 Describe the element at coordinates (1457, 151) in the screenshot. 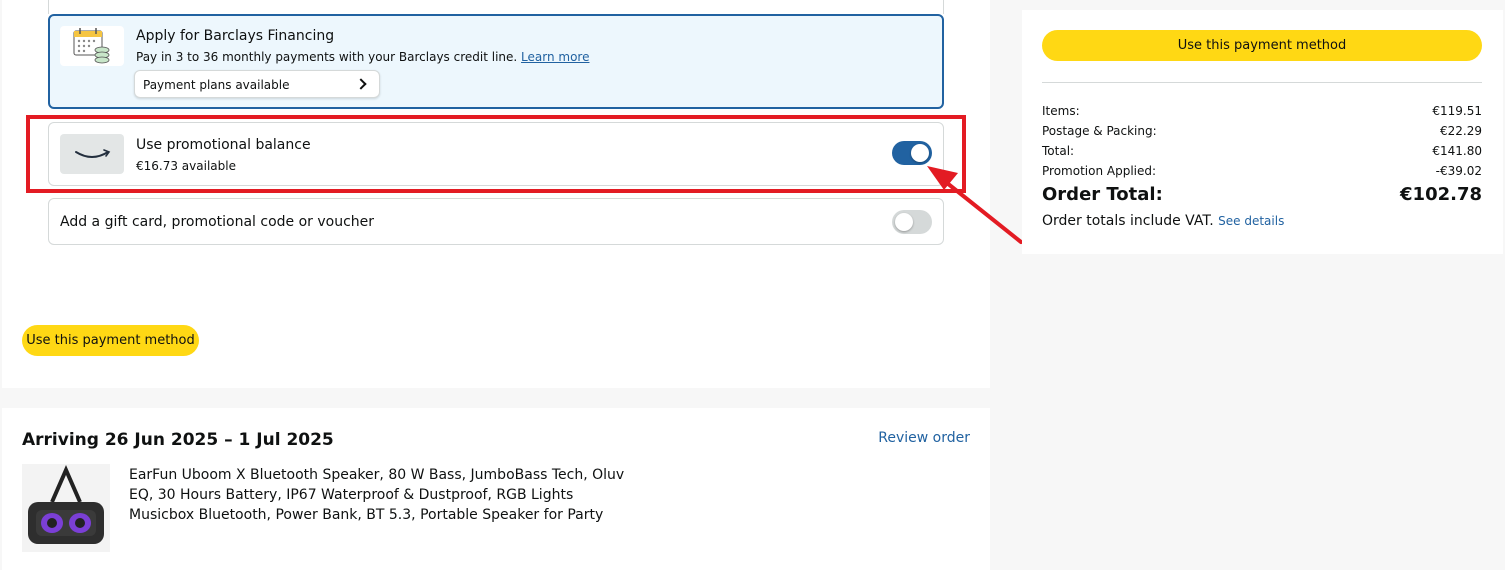

I see `summary-value: €141.80` at that location.